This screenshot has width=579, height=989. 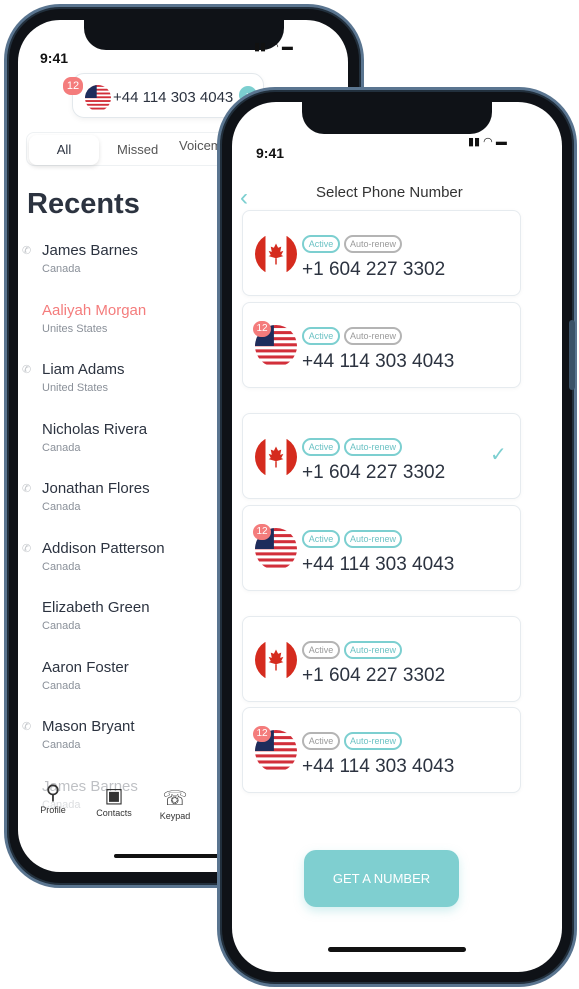 I want to click on contact-name: Liam Adams, so click(x=83, y=369).